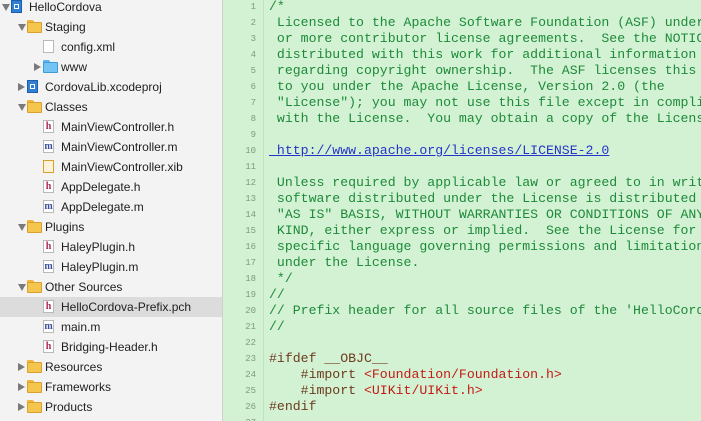 The width and height of the screenshot is (701, 421). What do you see at coordinates (423, 390) in the screenshot?
I see `code-string: <UIKit/UIKit.h>` at bounding box center [423, 390].